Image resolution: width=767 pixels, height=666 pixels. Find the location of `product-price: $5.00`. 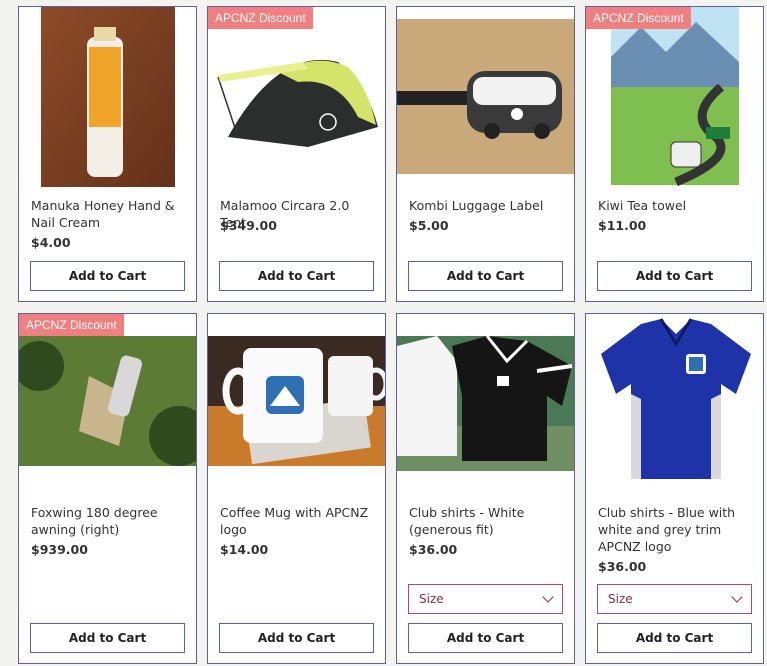

product-price: $5.00 is located at coordinates (429, 225).